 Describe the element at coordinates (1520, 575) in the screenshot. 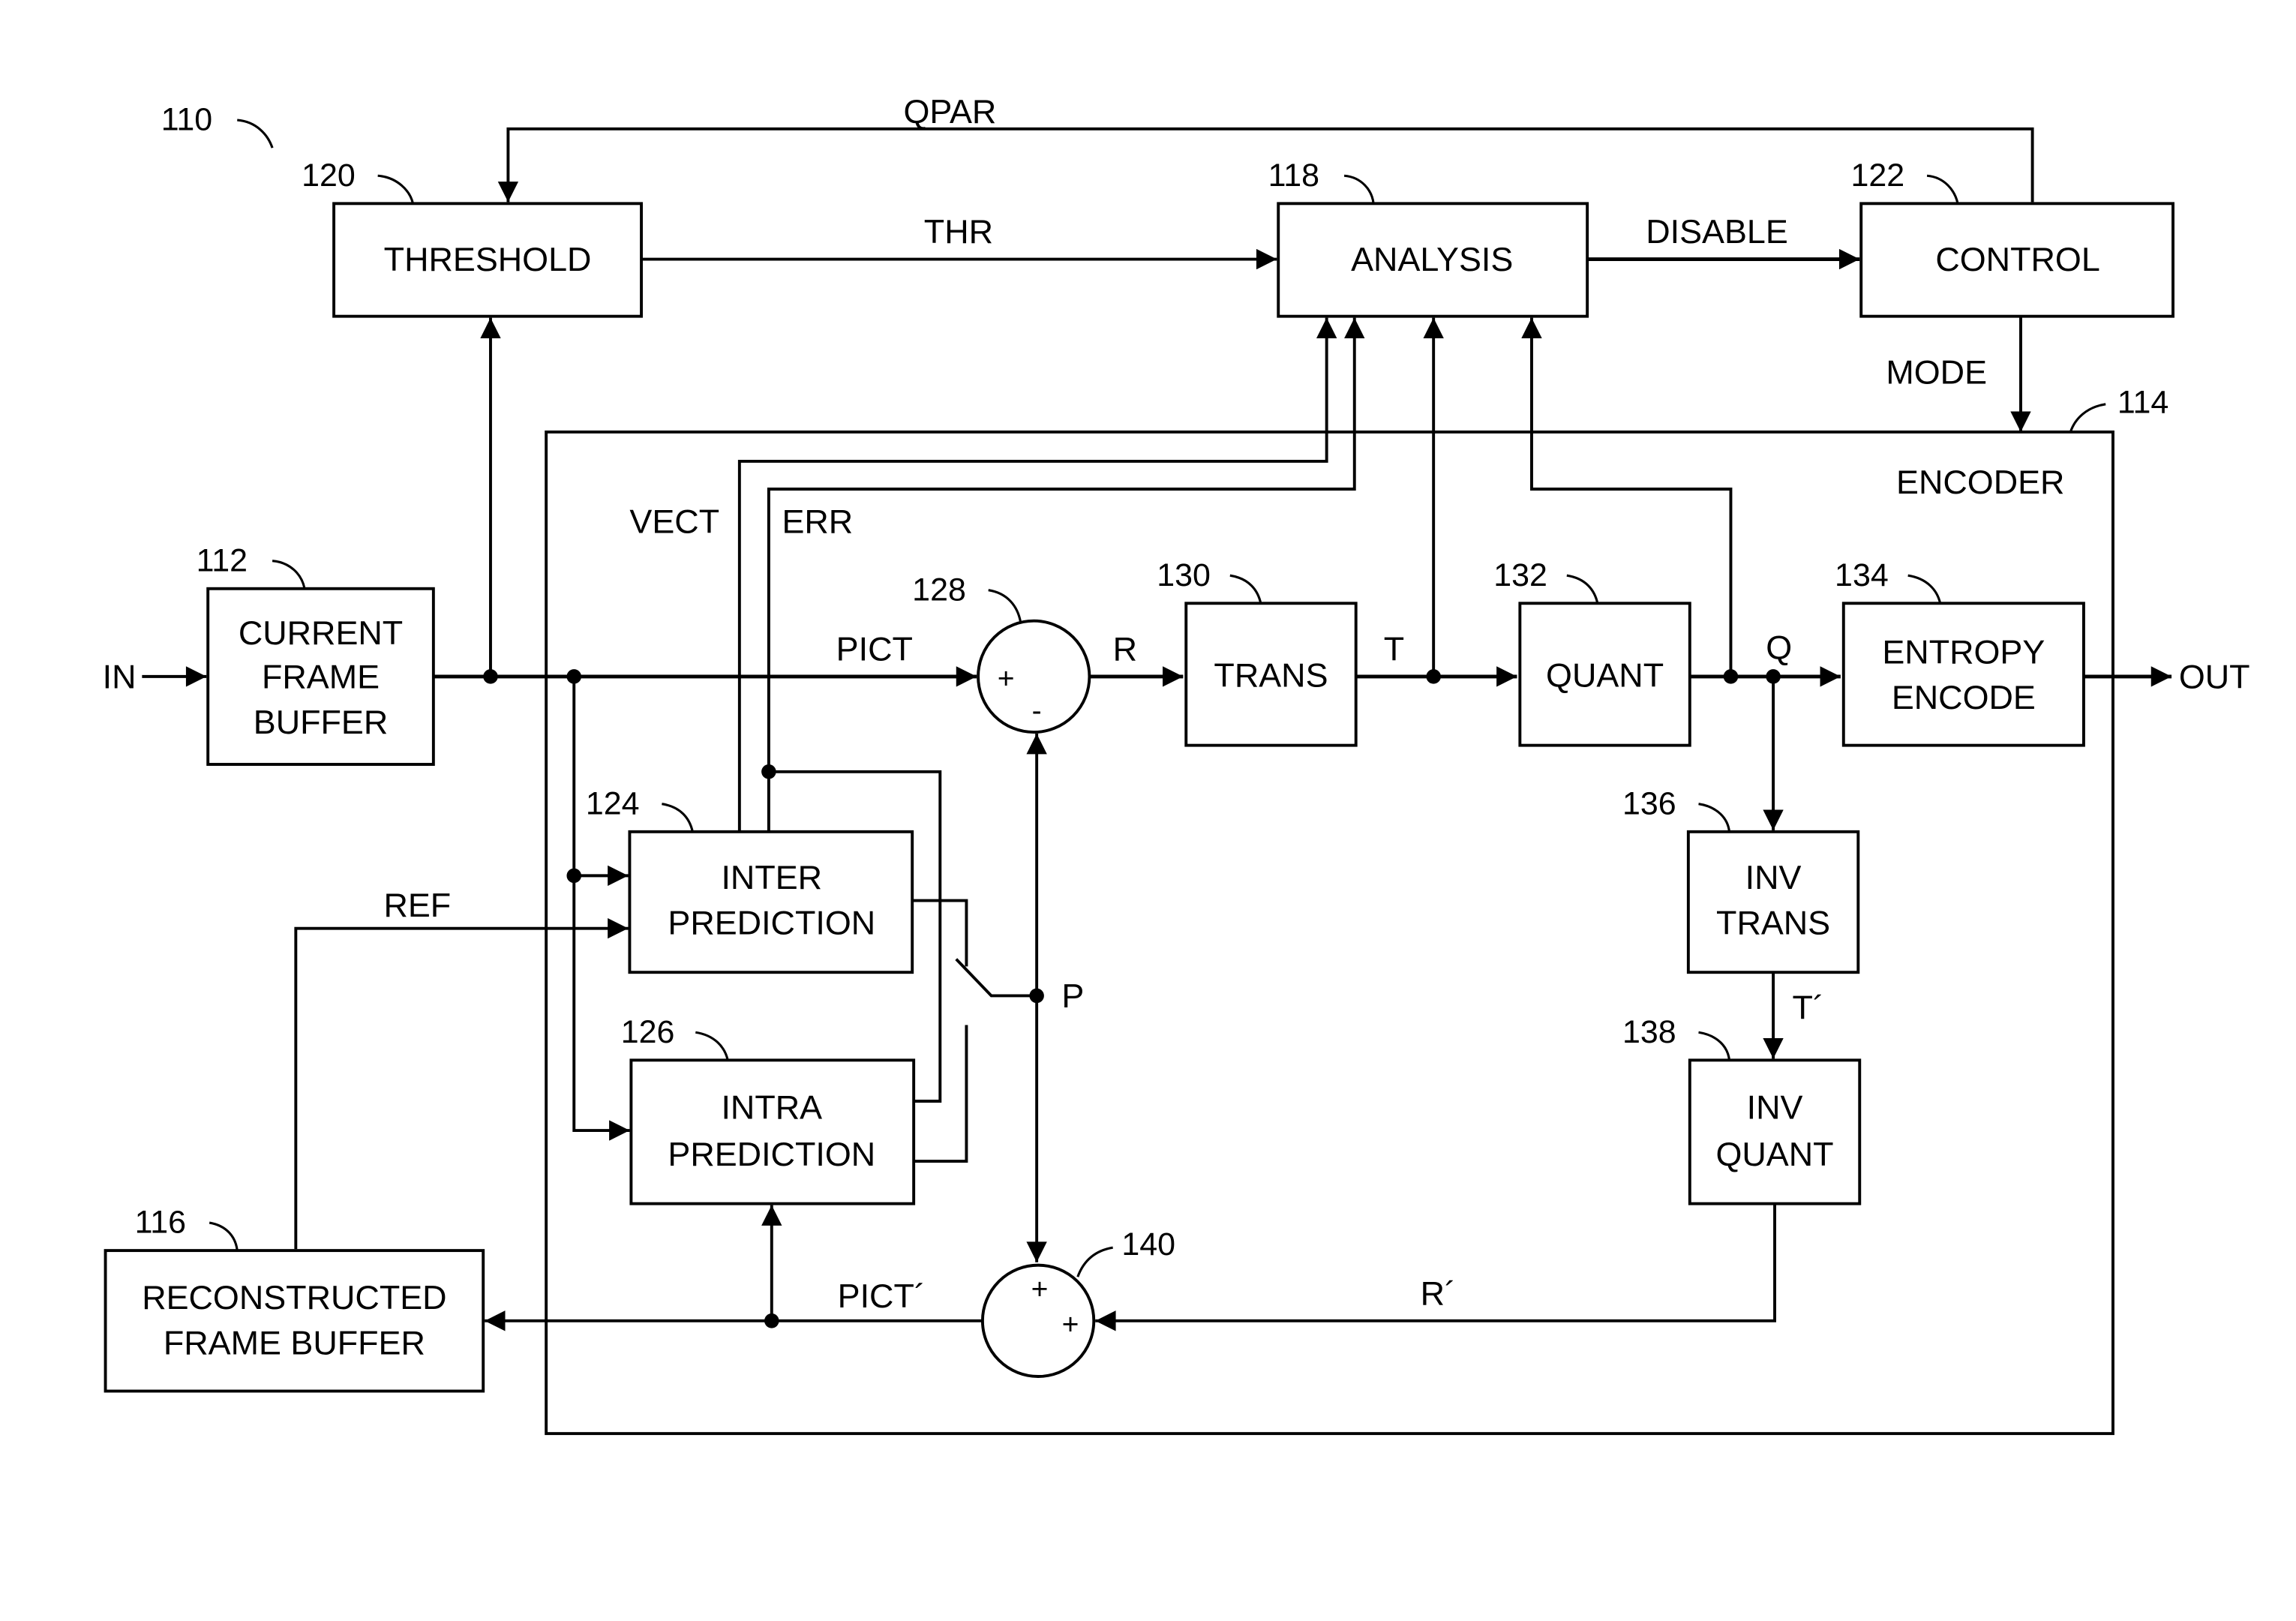

I see `quant-ref: 132` at that location.